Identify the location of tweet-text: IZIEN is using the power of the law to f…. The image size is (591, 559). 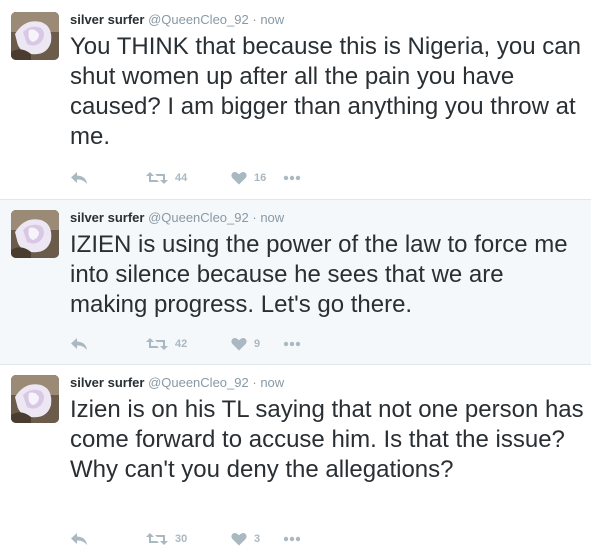
(319, 274).